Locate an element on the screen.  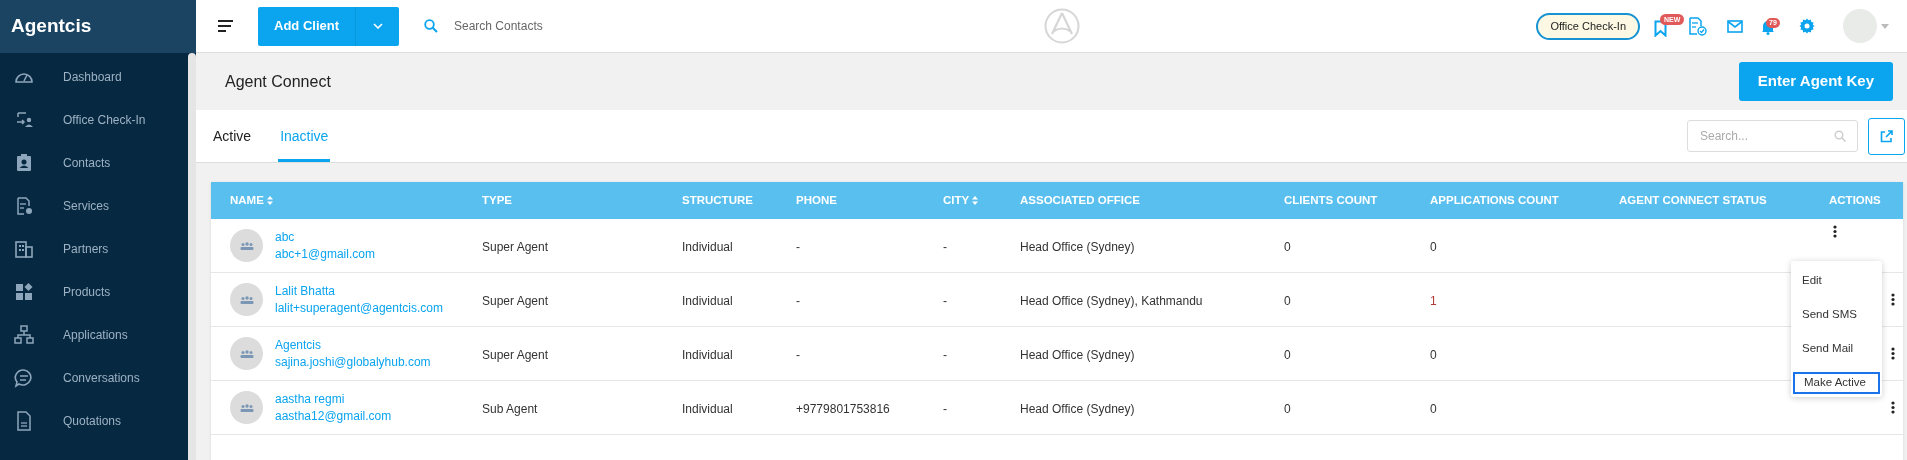
chevron-down-icon is located at coordinates (377, 26).